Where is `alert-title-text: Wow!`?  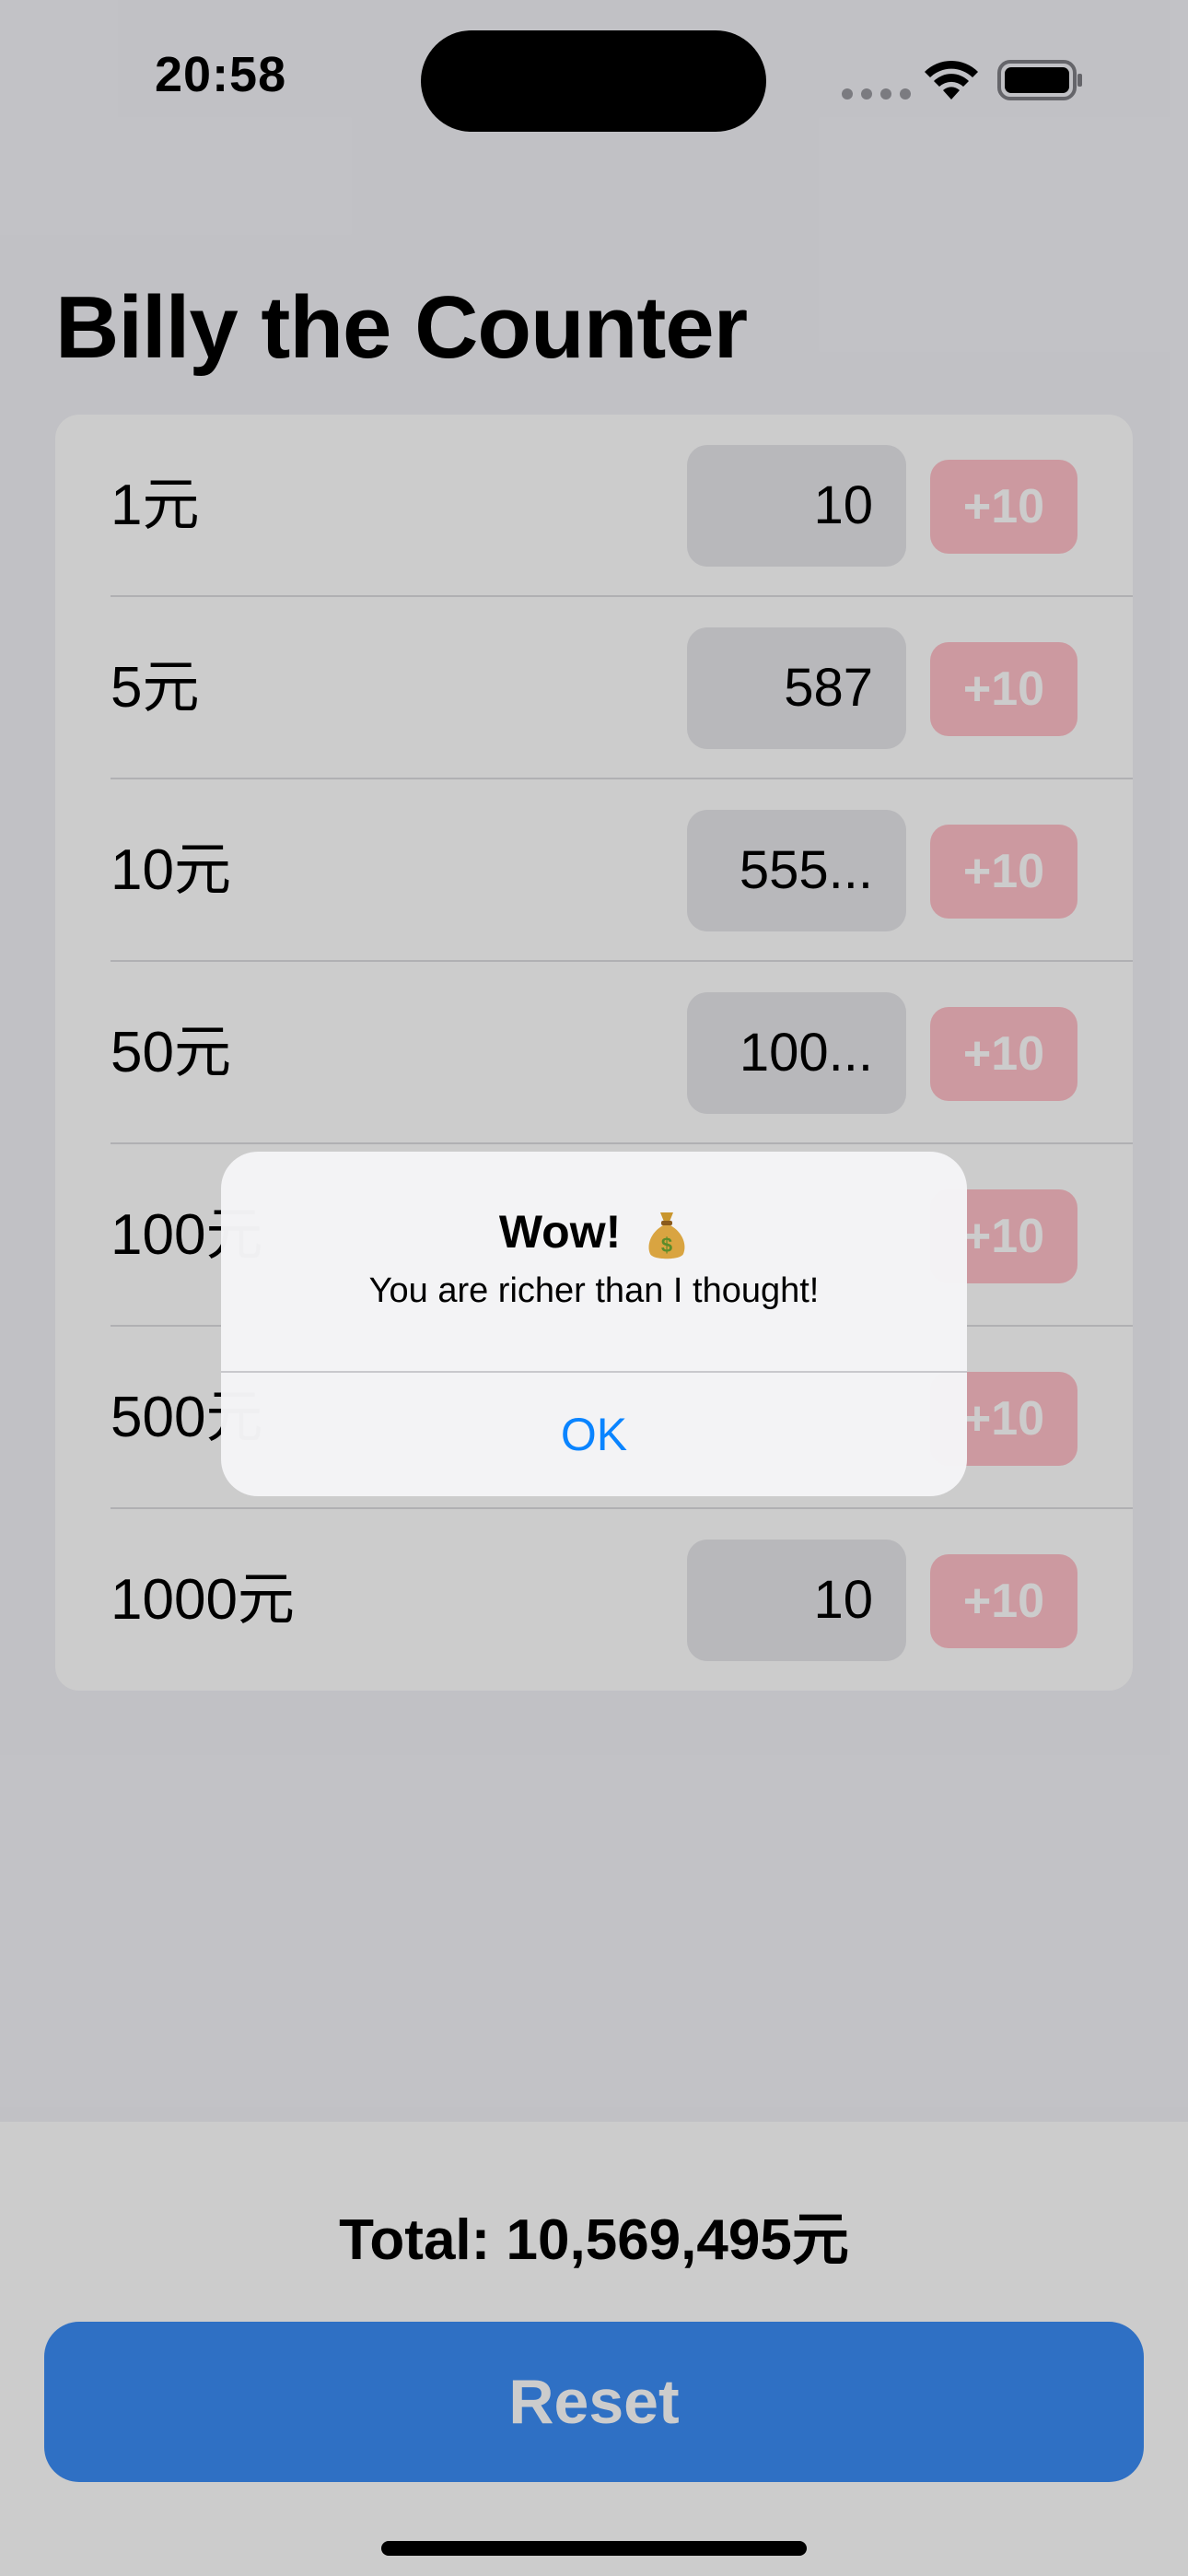 alert-title-text: Wow! is located at coordinates (560, 1232).